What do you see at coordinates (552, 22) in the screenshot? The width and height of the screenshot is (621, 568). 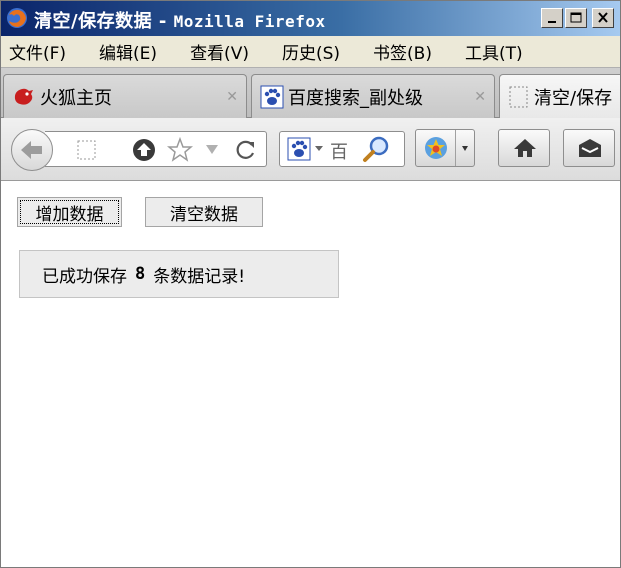 I see `minimize-icon` at bounding box center [552, 22].